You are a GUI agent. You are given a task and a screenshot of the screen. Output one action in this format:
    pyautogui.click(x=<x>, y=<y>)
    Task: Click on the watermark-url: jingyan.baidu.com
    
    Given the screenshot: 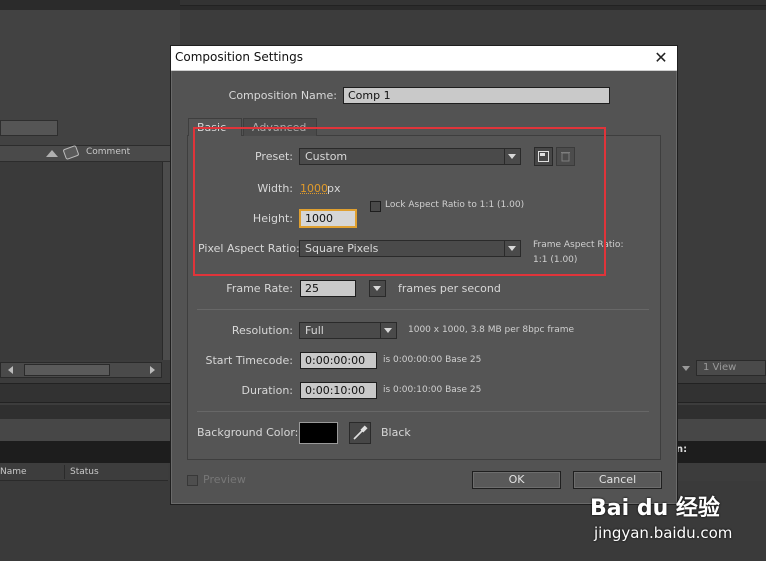 What is the action you would take?
    pyautogui.click(x=663, y=533)
    